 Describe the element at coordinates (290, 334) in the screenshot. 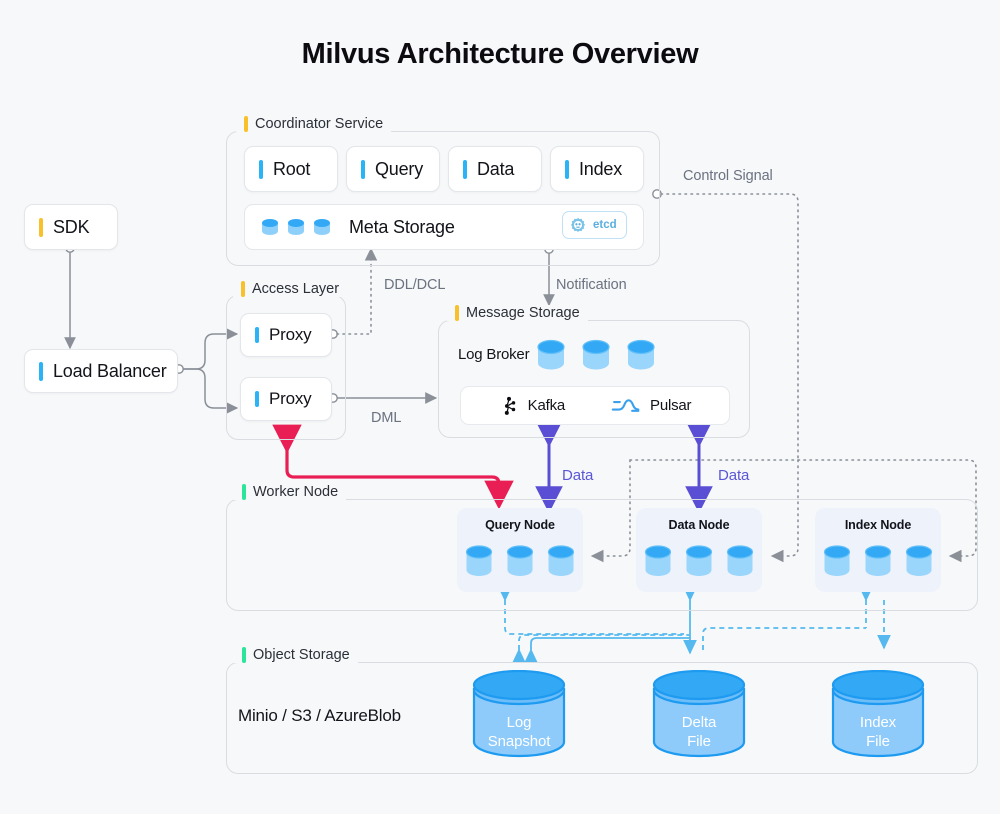

I see `card-label-proxy-1: Proxy` at that location.